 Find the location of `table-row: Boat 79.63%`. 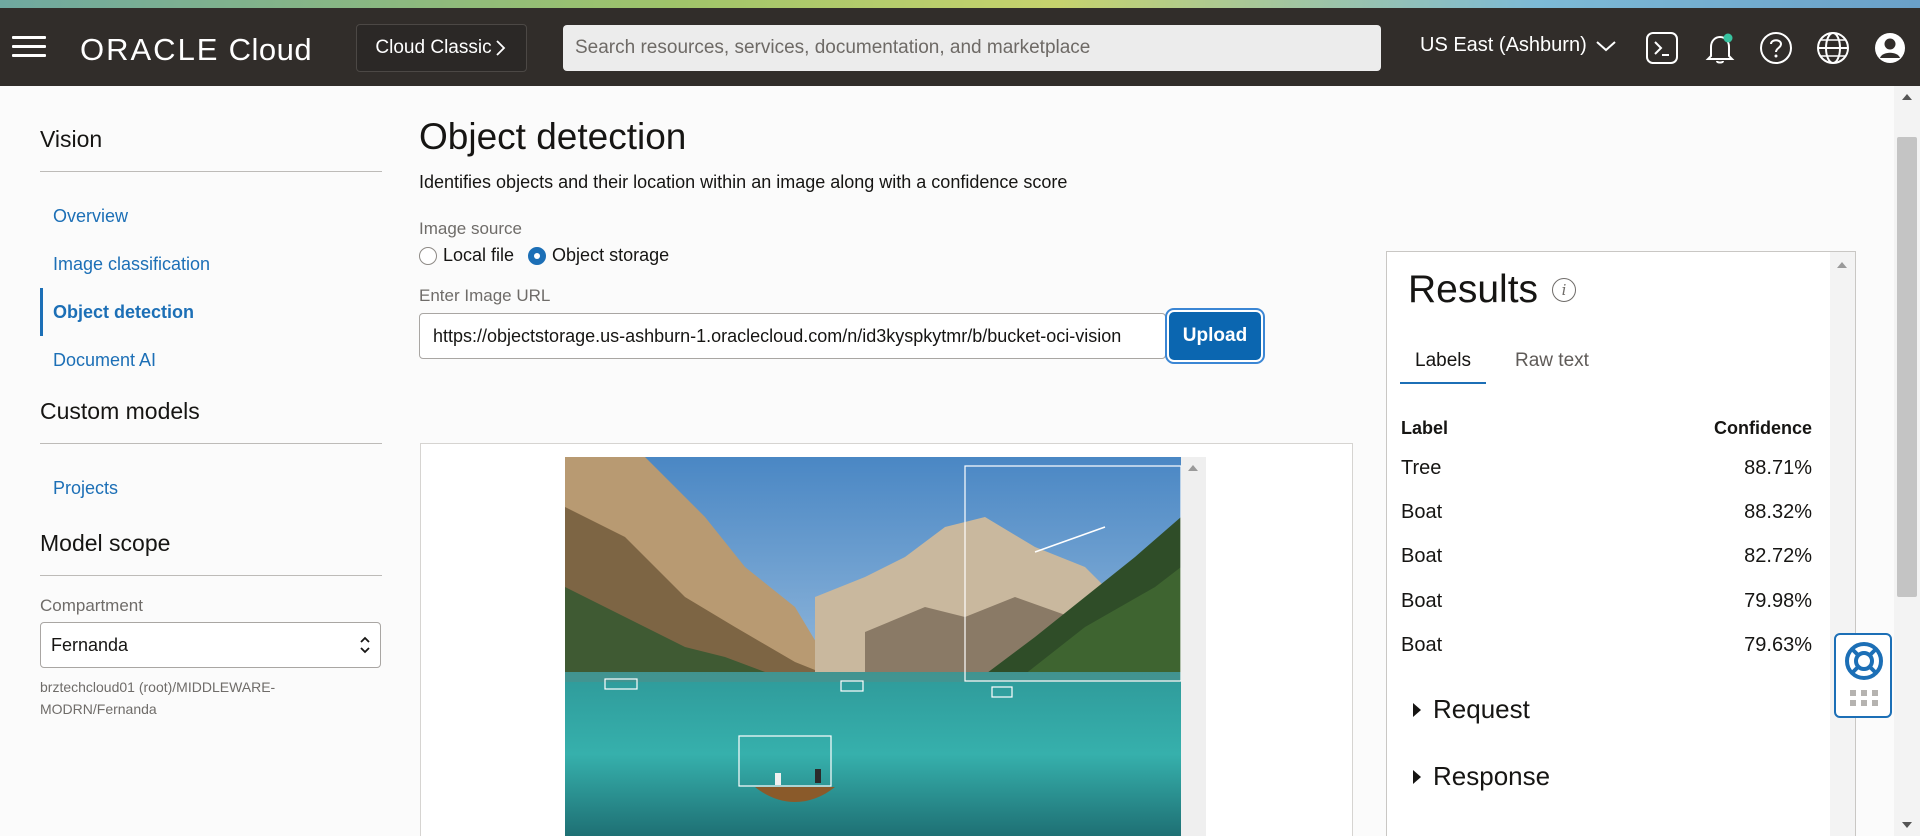

table-row: Boat 79.63% is located at coordinates (1606, 645).